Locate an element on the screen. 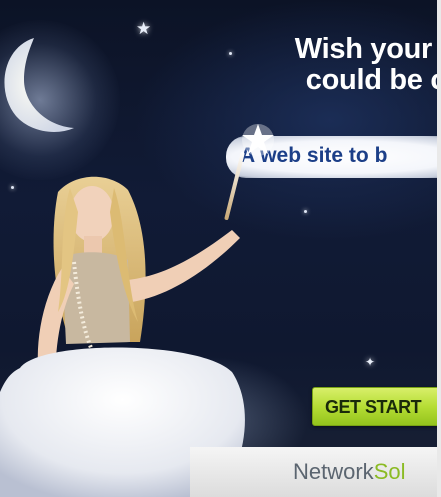 The height and width of the screenshot is (497, 441). logo-network-text: Network is located at coordinates (333, 471).